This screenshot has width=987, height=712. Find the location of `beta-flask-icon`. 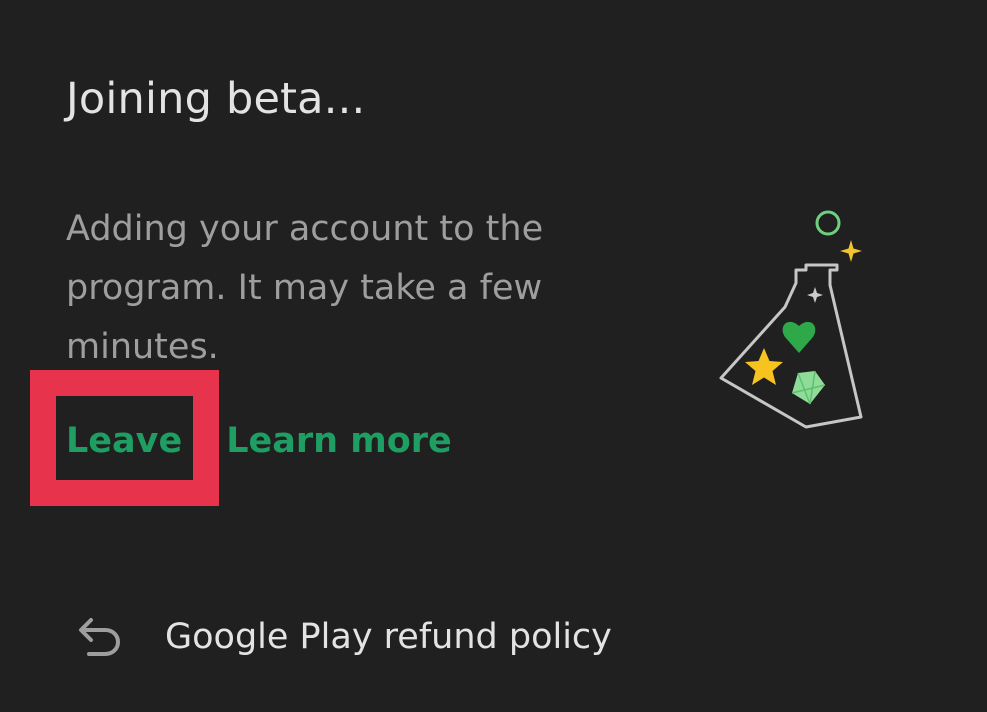

beta-flask-icon is located at coordinates (792, 320).